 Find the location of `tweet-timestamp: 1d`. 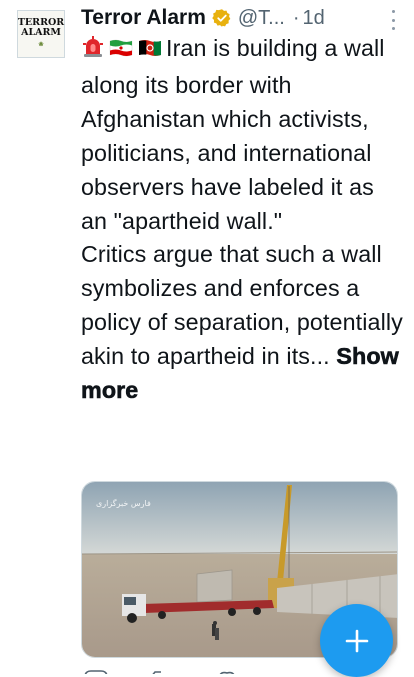

tweet-timestamp: 1d is located at coordinates (314, 18).